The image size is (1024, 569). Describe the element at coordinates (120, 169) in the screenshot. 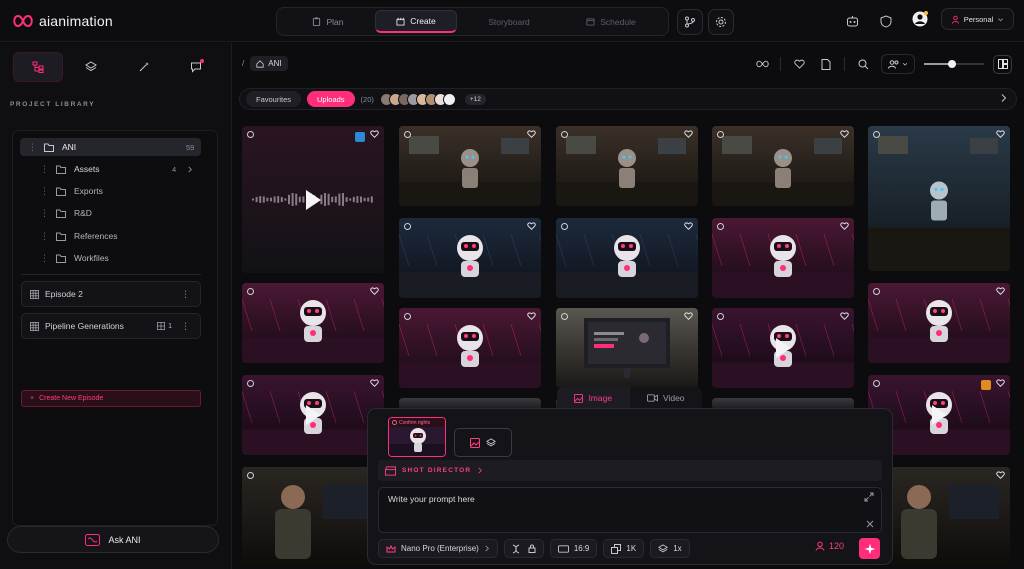

I see `tree-item-assets: ⋮ Assets 4` at that location.